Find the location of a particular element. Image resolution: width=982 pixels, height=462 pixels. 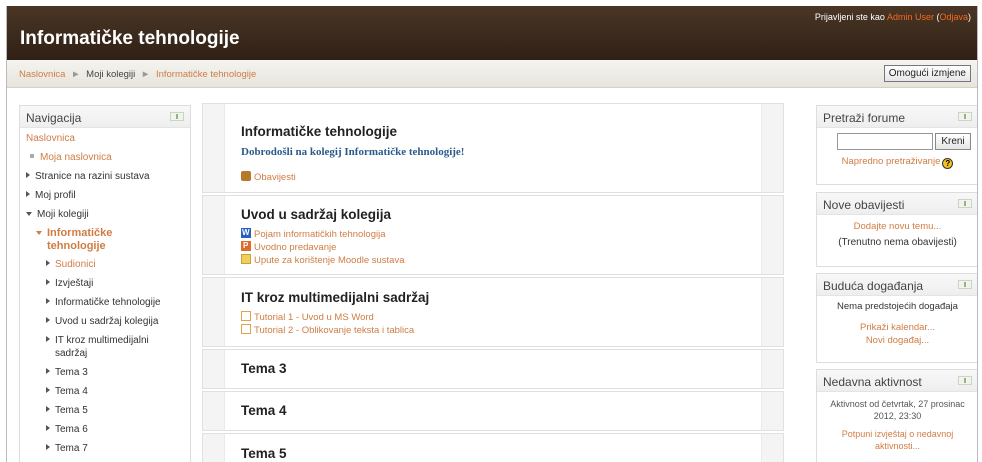

folder-icon is located at coordinates (246, 259).